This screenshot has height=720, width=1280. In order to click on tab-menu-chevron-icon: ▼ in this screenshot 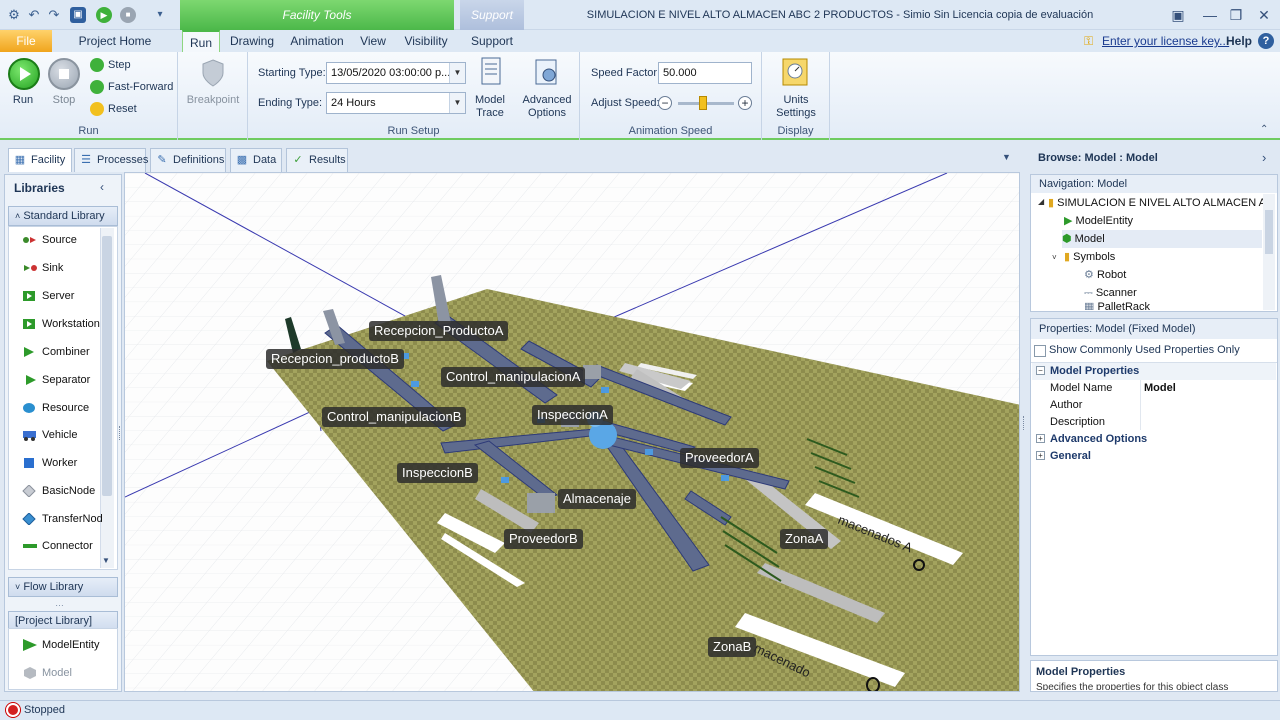, I will do `click(1006, 157)`.